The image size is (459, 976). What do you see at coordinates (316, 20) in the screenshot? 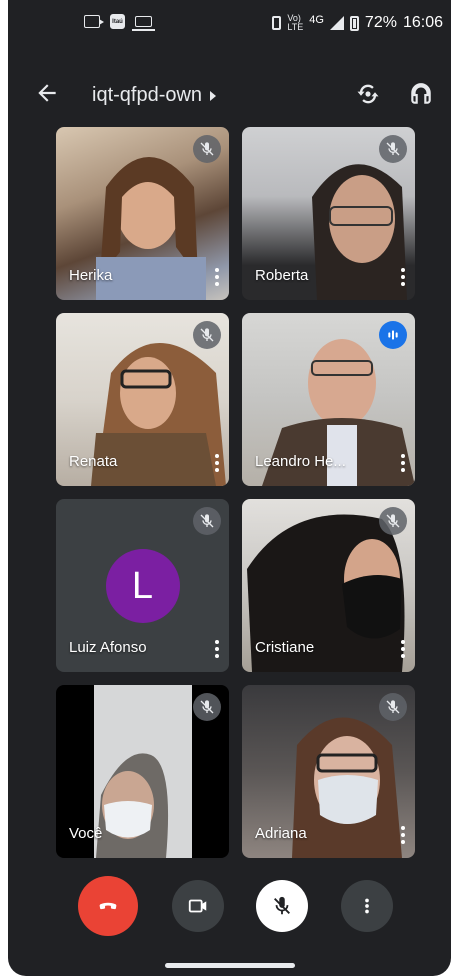
I see `network-type: 4G` at bounding box center [316, 20].